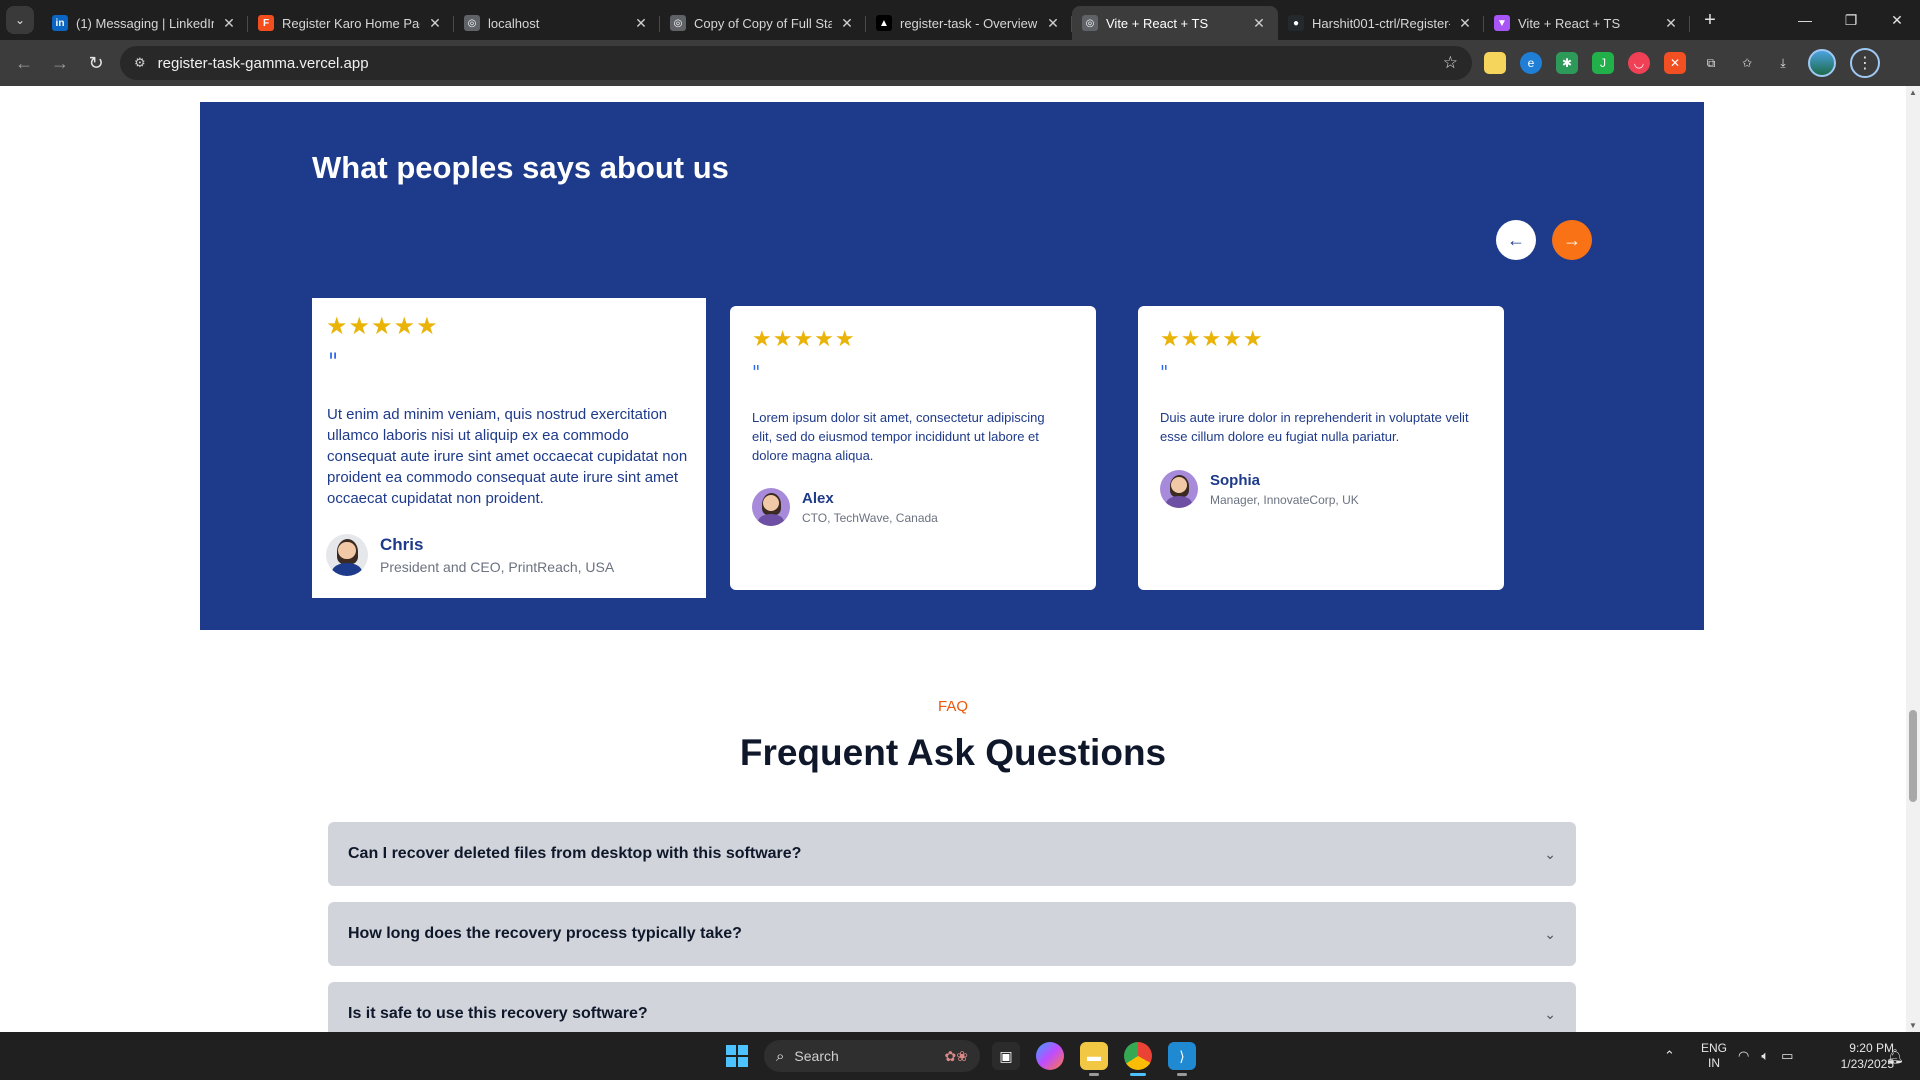 This screenshot has width=1920, height=1080. Describe the element at coordinates (1913, 92) in the screenshot. I see `scroll-up-icon: ▲` at that location.